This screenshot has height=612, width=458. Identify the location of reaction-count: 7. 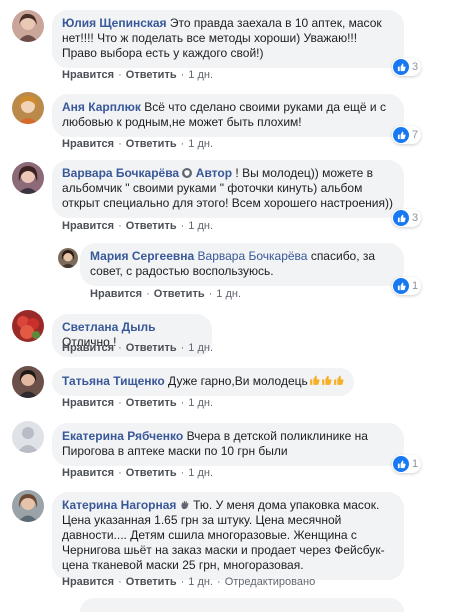
(407, 135).